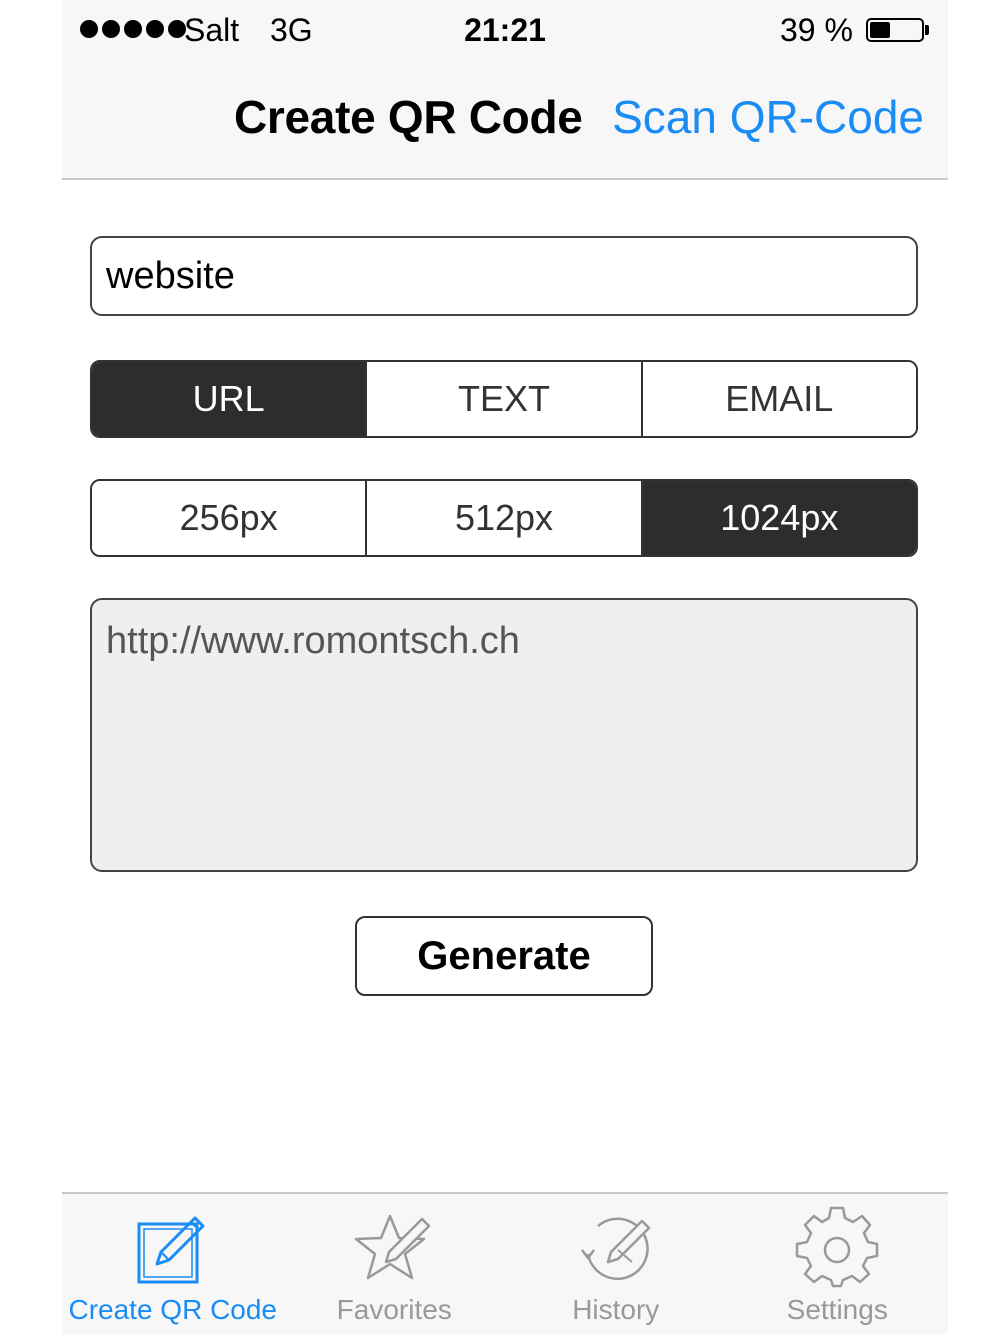 The image size is (1000, 1334). I want to click on tab-label-history: History, so click(616, 1309).